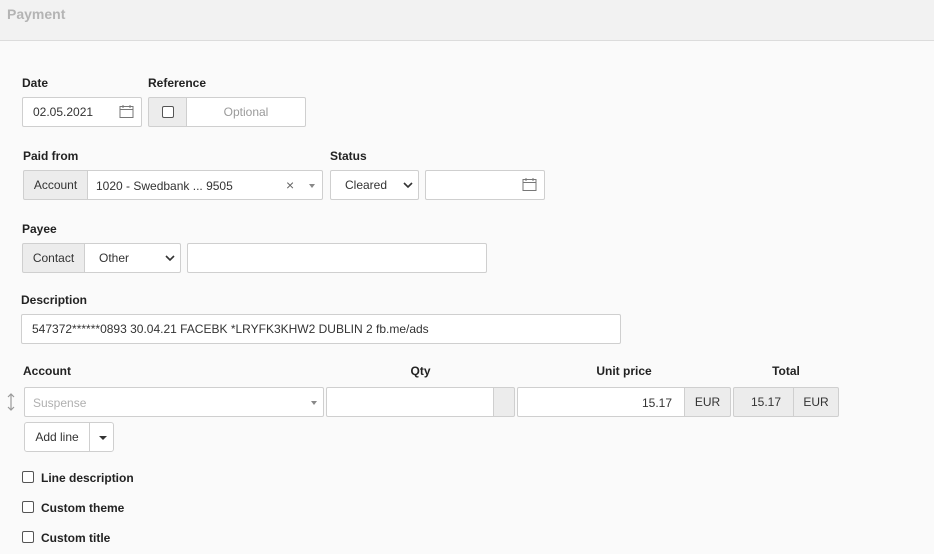 The image size is (934, 554). Describe the element at coordinates (177, 83) in the screenshot. I see `reference-label: Reference` at that location.